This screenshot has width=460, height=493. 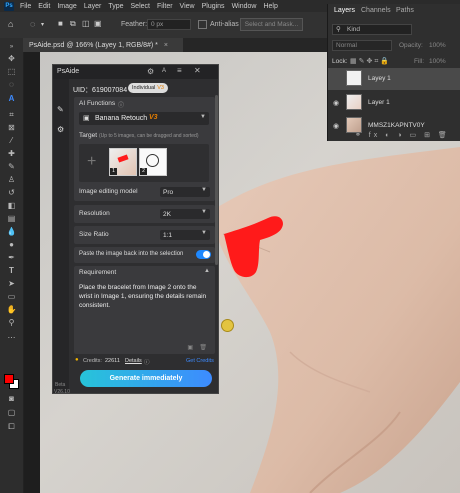 What do you see at coordinates (11, 206) in the screenshot?
I see `eraser-tool-icon: ◧` at bounding box center [11, 206].